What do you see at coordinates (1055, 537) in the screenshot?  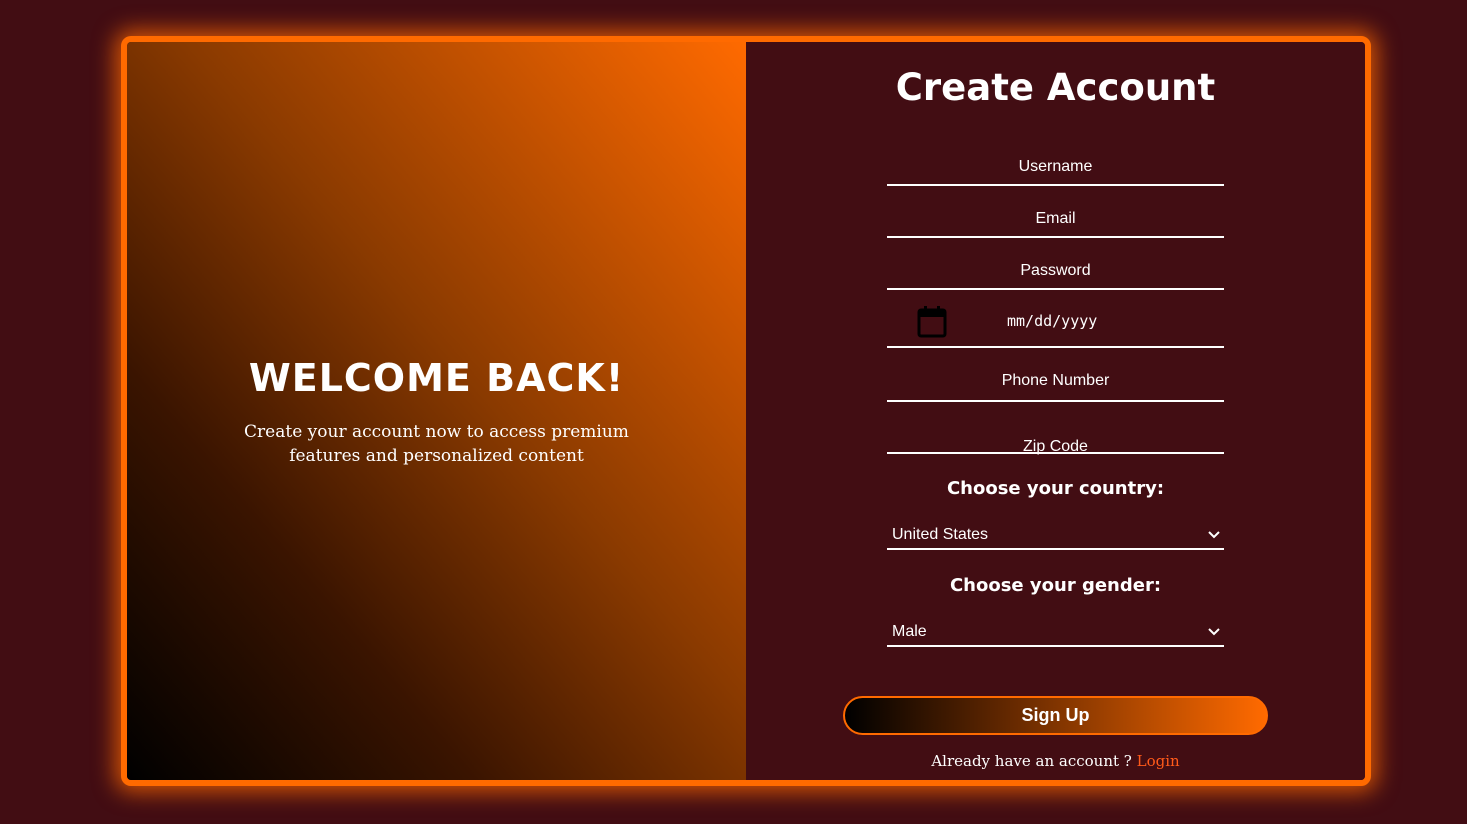 I see `country-select: United States` at bounding box center [1055, 537].